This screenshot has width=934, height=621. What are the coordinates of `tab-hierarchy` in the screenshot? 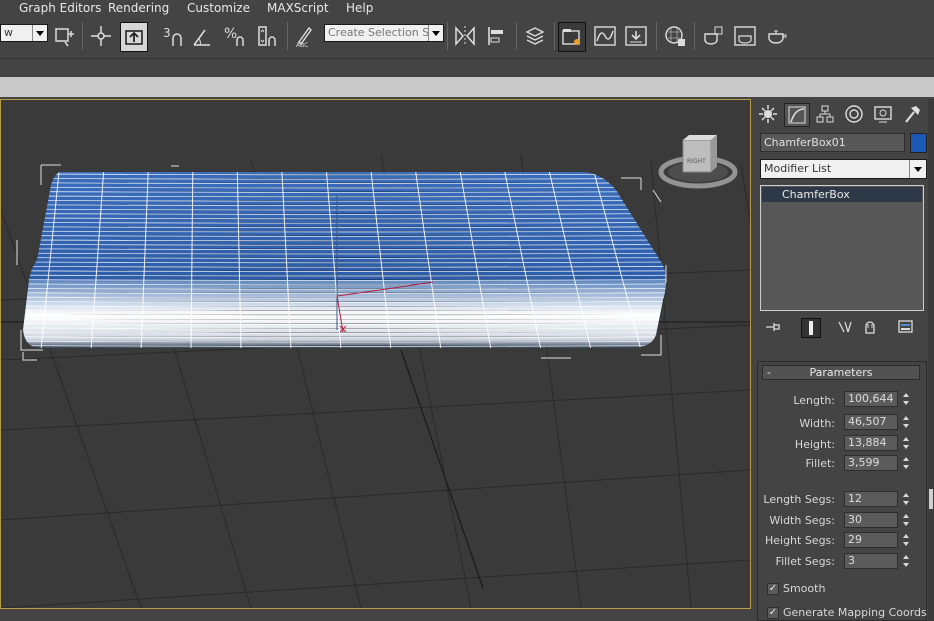 It's located at (825, 114).